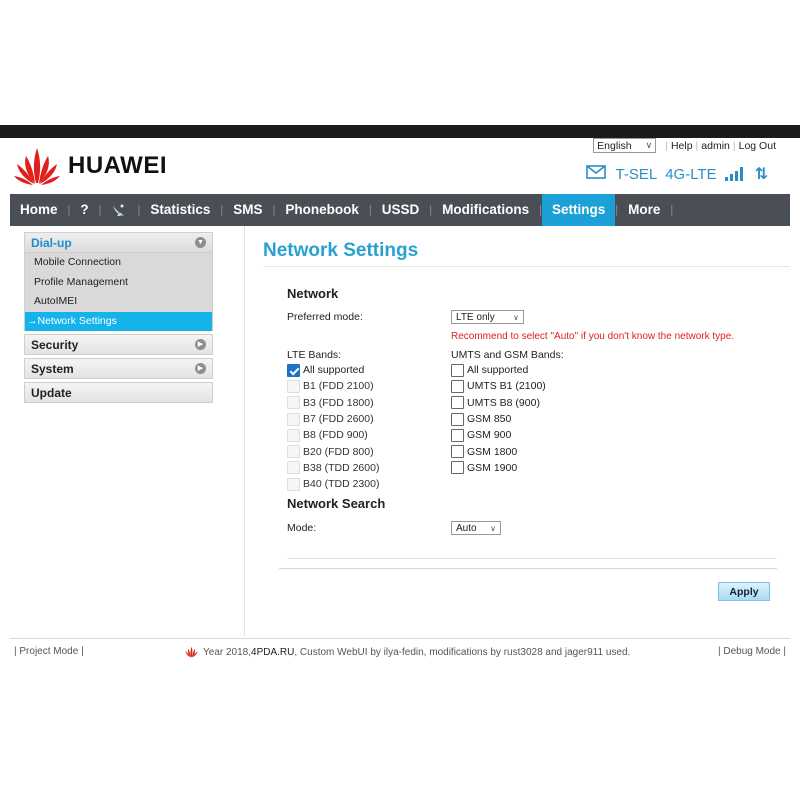  I want to click on language-value: English, so click(614, 145).